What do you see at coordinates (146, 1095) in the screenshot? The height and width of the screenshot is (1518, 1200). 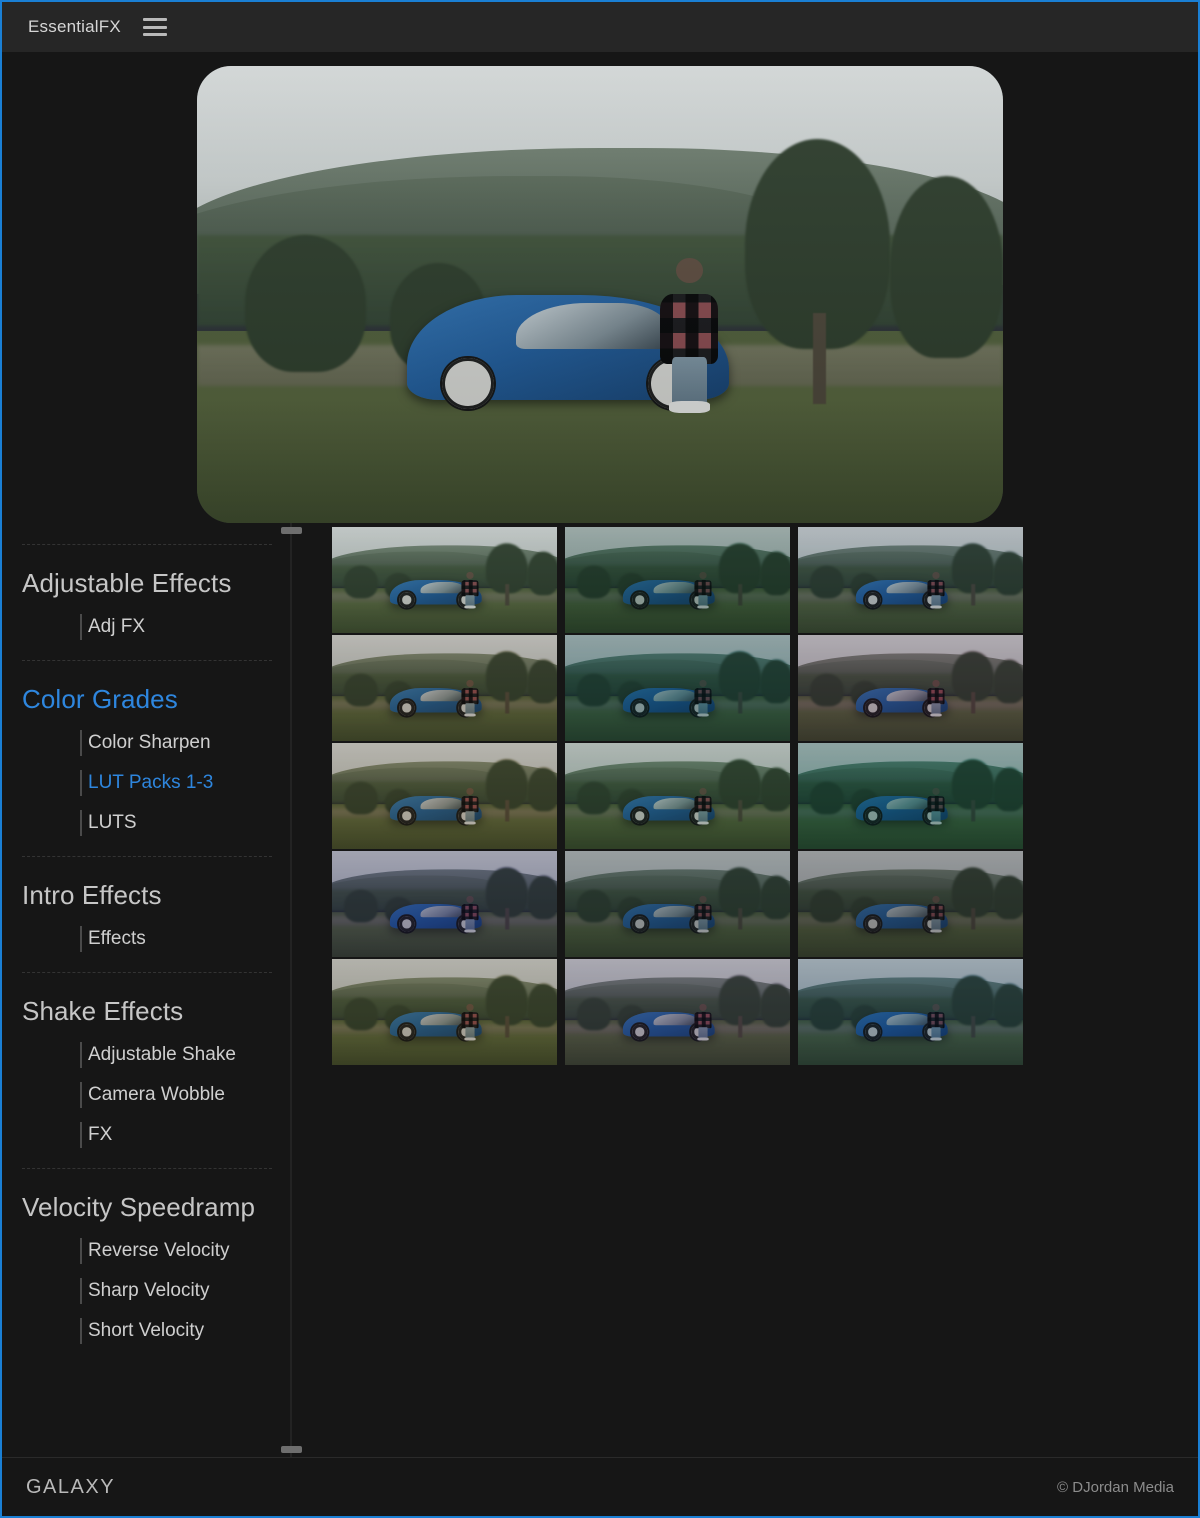 I see `sidebar-item-camera-wobble: Camera Wobble` at bounding box center [146, 1095].